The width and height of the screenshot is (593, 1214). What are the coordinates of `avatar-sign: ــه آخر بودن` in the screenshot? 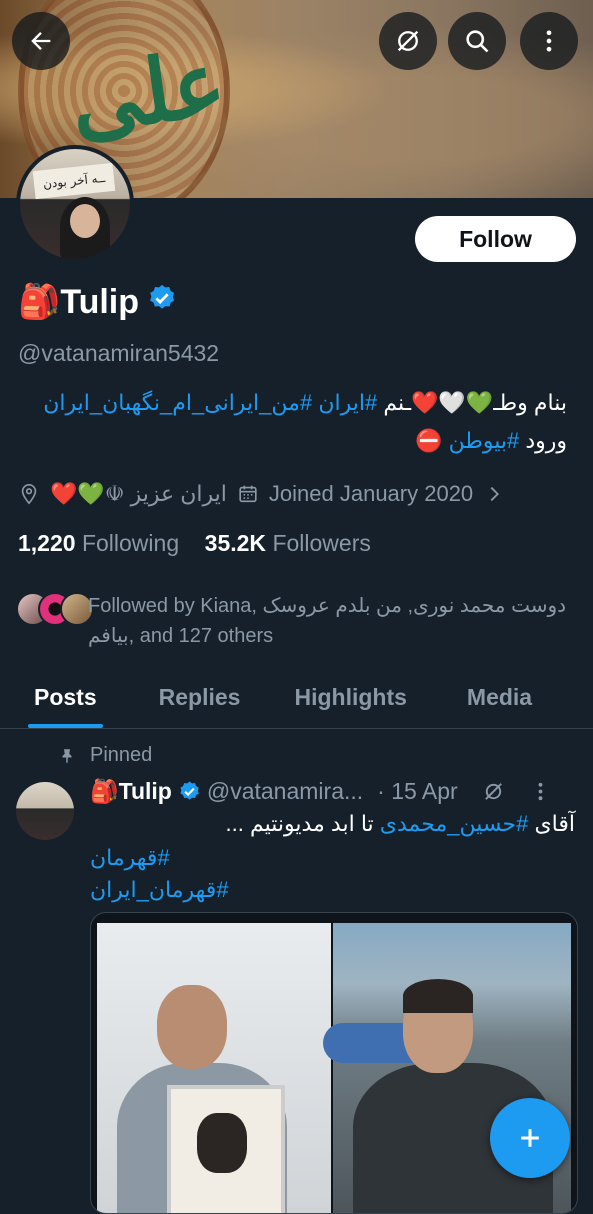 It's located at (74, 181).